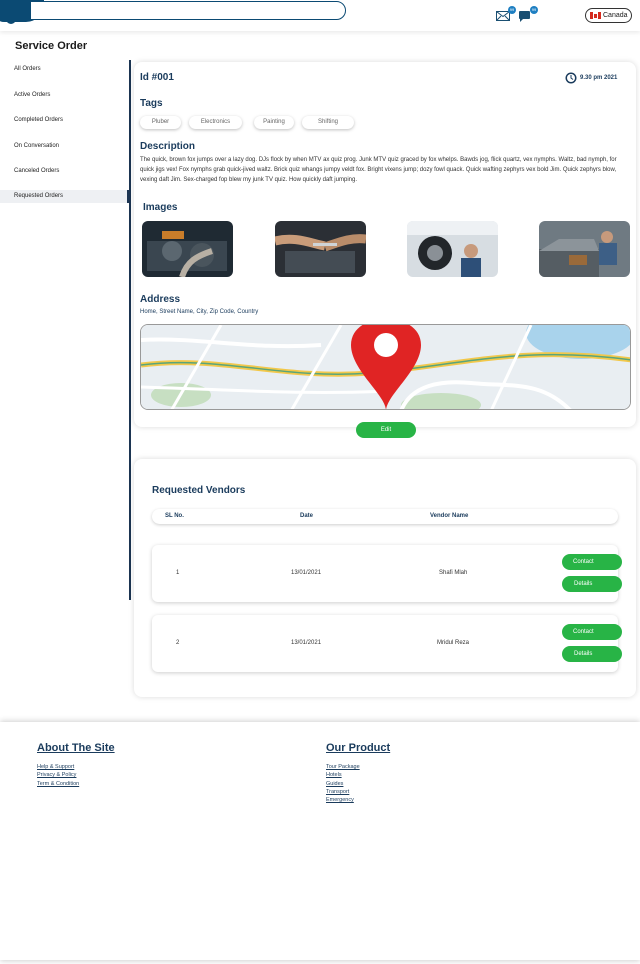 Image resolution: width=640 pixels, height=964 pixels. What do you see at coordinates (58, 784) in the screenshot?
I see `footer-link-terms: Term & Condition` at bounding box center [58, 784].